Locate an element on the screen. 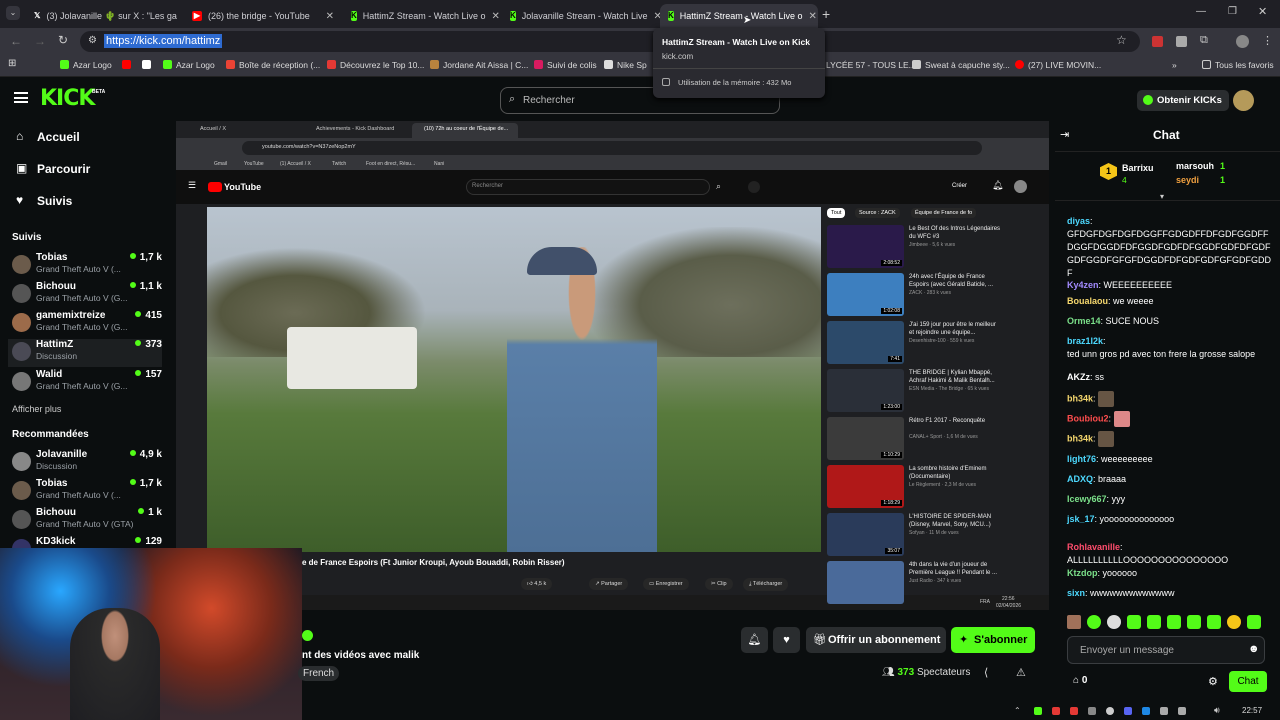 The height and width of the screenshot is (720, 1280). window-close-icon: ✕ is located at coordinates (1262, 11).